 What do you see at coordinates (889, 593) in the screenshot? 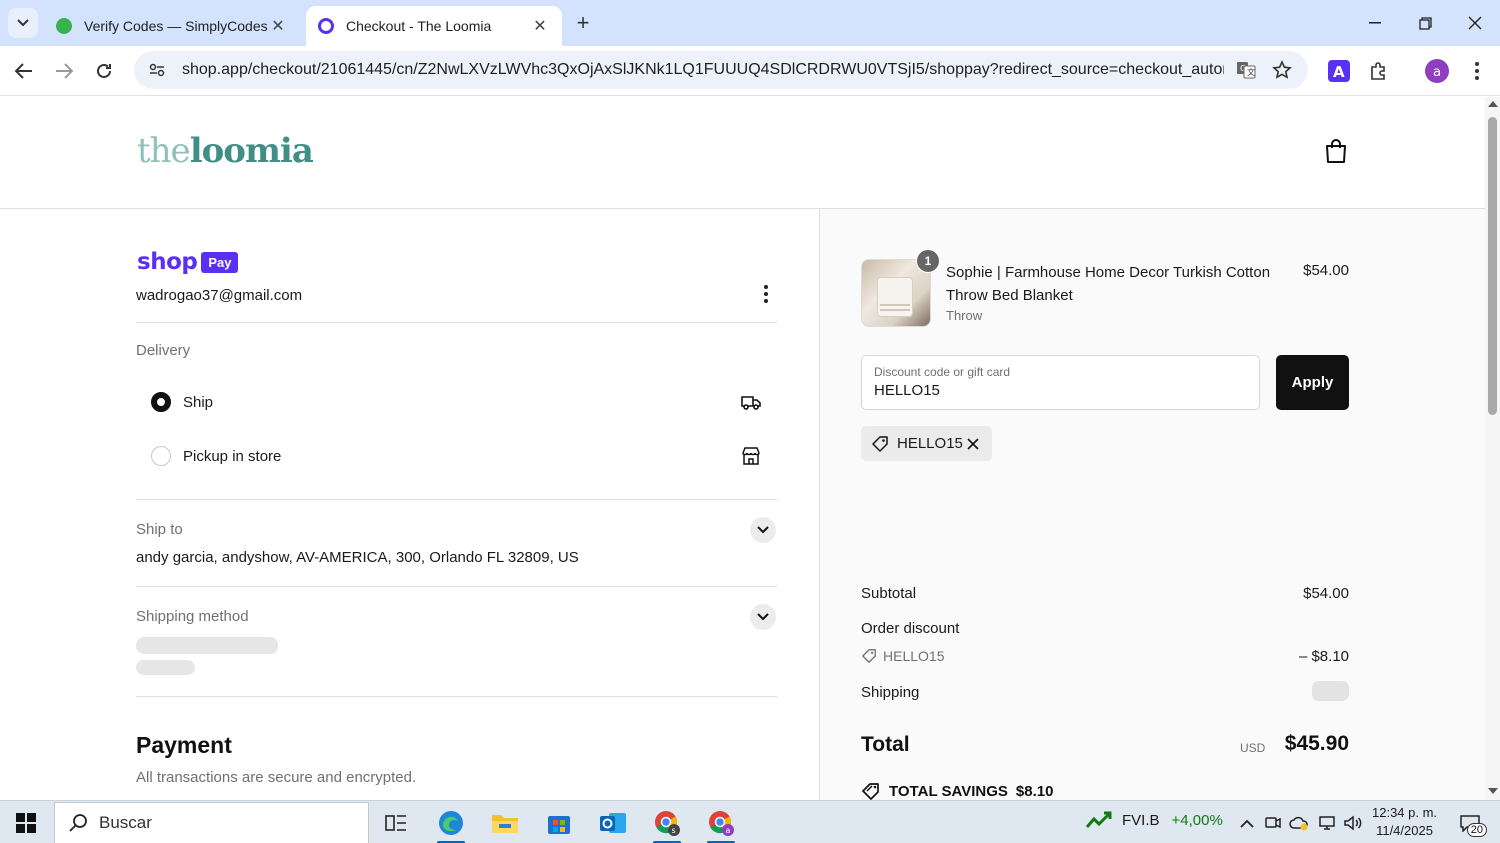
I see `subtotal-label: Subtotal` at bounding box center [889, 593].